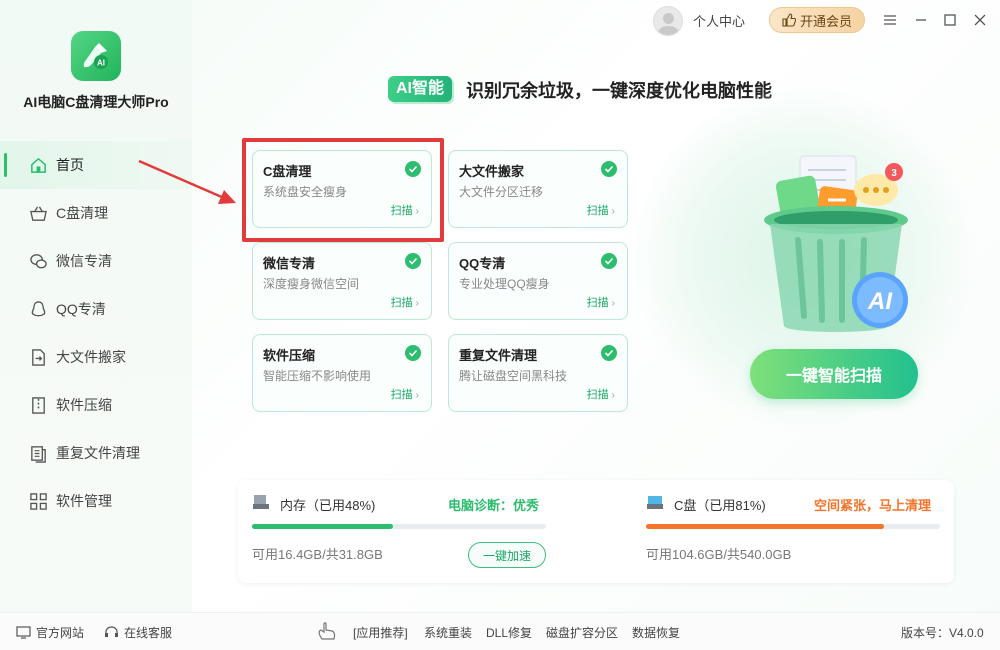  What do you see at coordinates (38, 165) in the screenshot?
I see `home-icon` at bounding box center [38, 165].